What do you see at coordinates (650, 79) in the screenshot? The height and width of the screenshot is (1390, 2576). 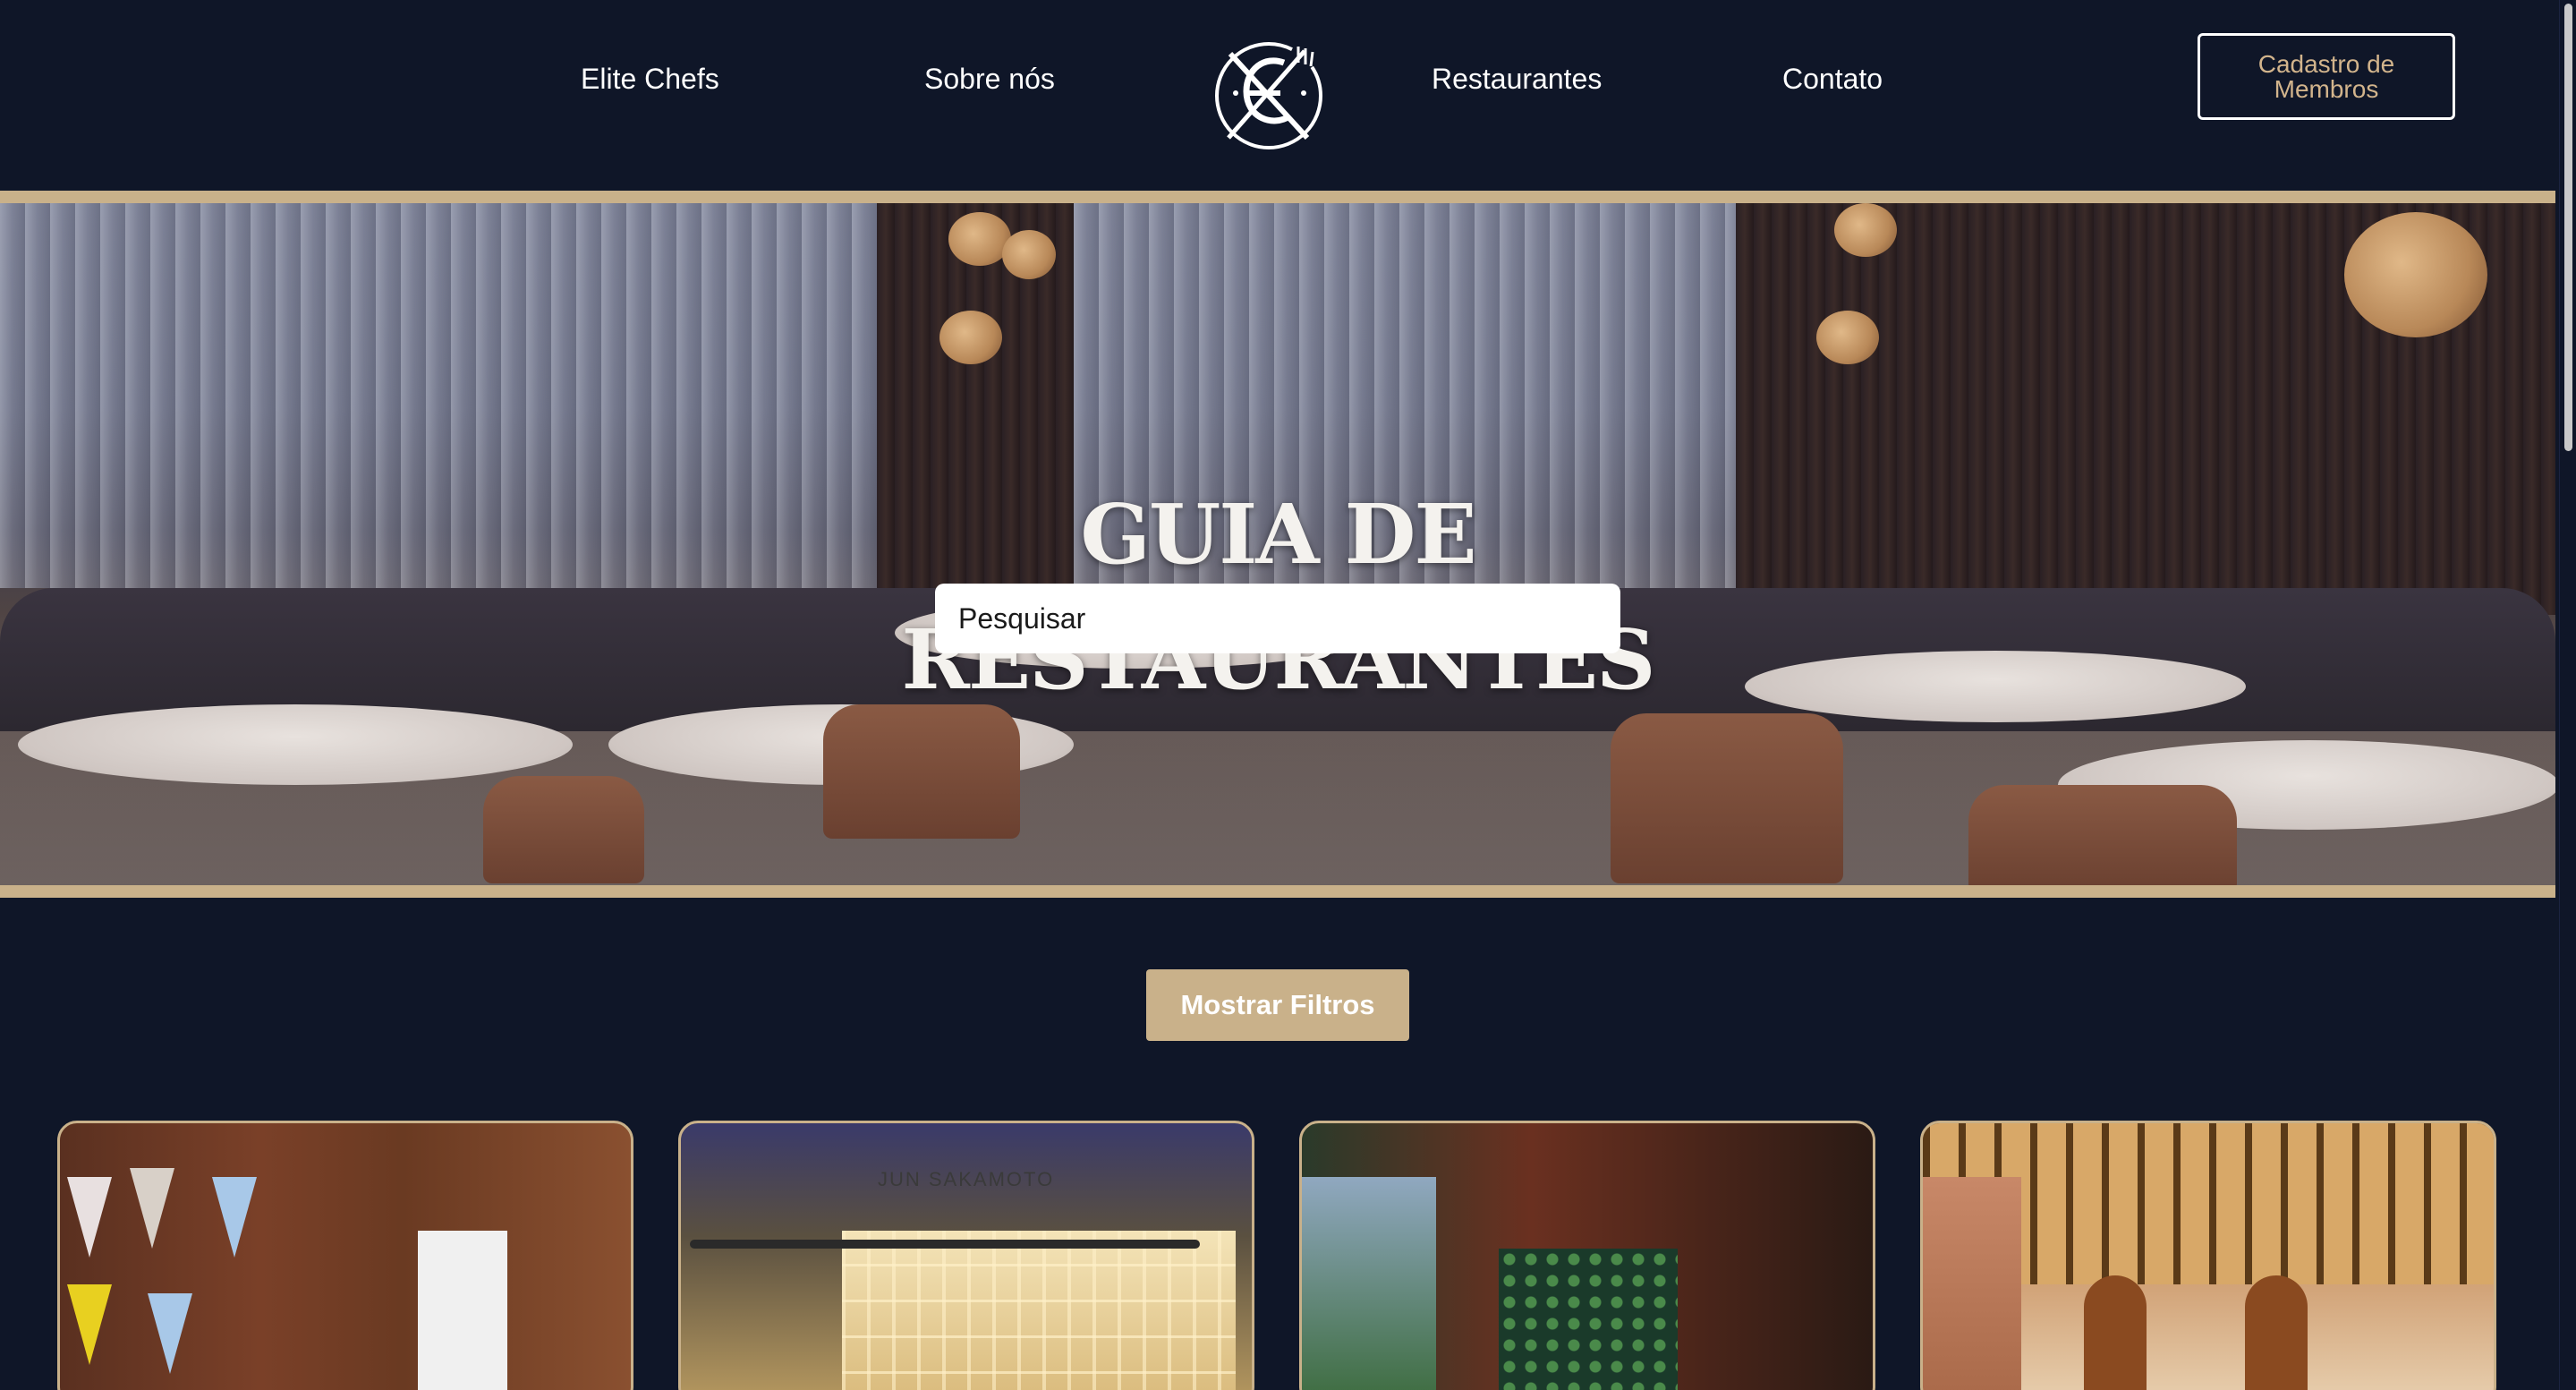 I see `nav-link-elite-chefs: Elite Chefs` at bounding box center [650, 79].